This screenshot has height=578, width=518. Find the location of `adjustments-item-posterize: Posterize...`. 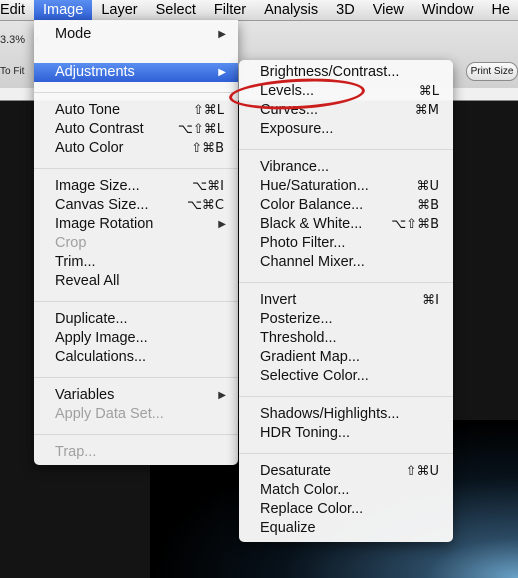

adjustments-item-posterize: Posterize... is located at coordinates (346, 319).